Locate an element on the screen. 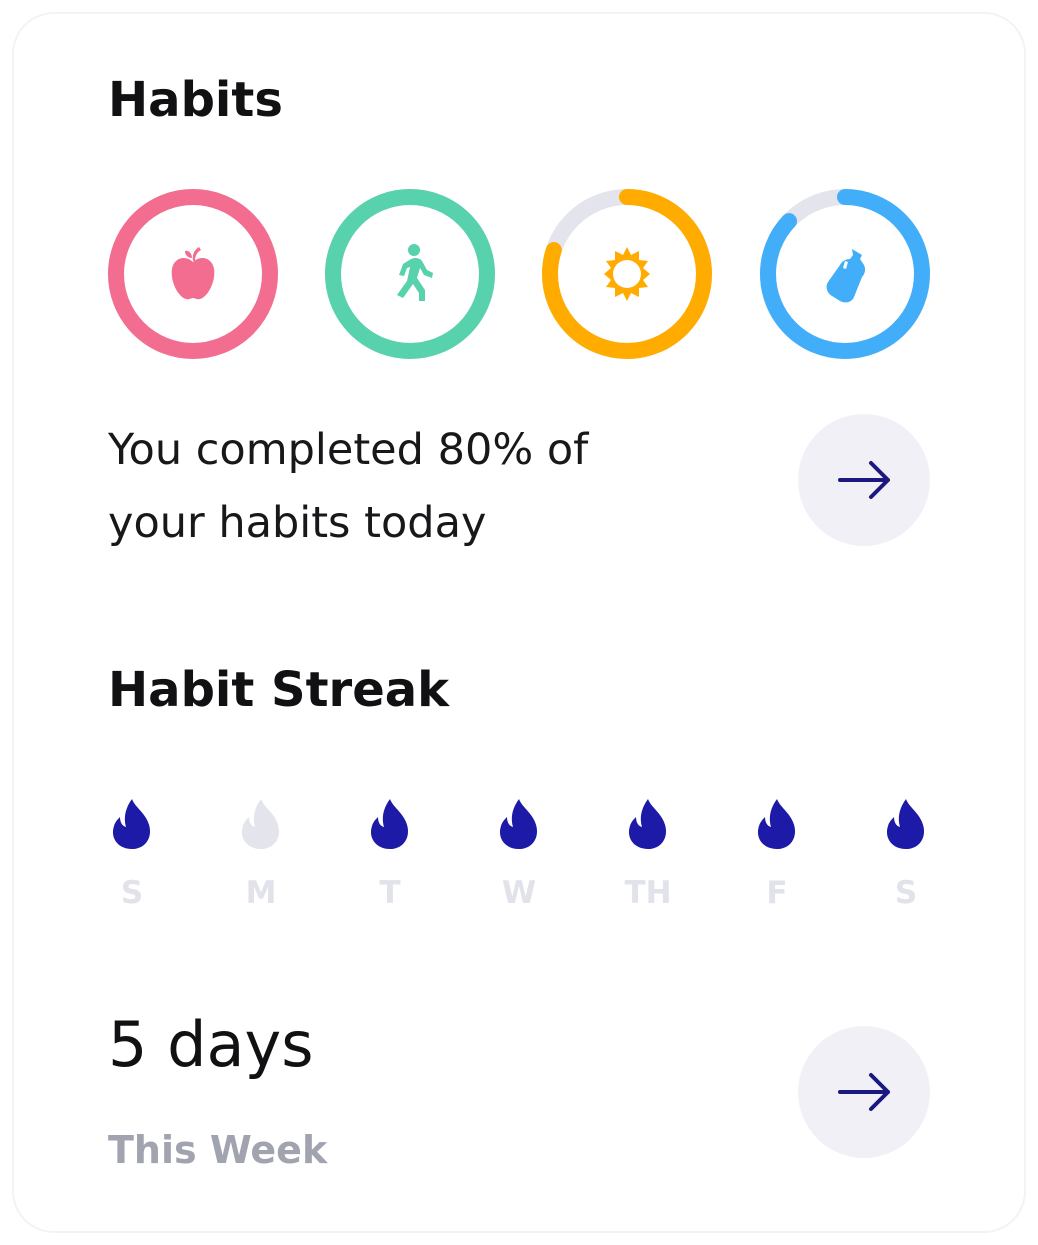 This screenshot has height=1245, width=1038. streak-day: W is located at coordinates (519, 853).